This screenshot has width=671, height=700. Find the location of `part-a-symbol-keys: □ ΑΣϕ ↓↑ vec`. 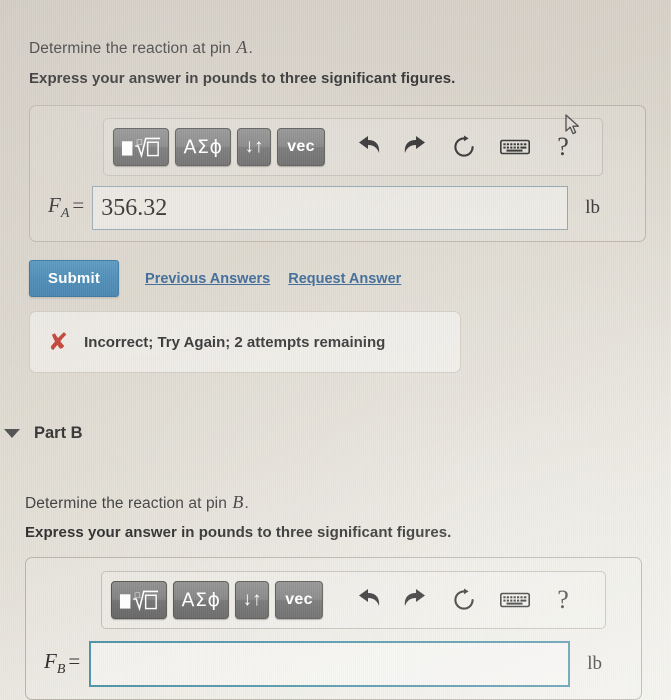

part-a-symbol-keys: □ ΑΣϕ ↓↑ vec is located at coordinates (219, 147).